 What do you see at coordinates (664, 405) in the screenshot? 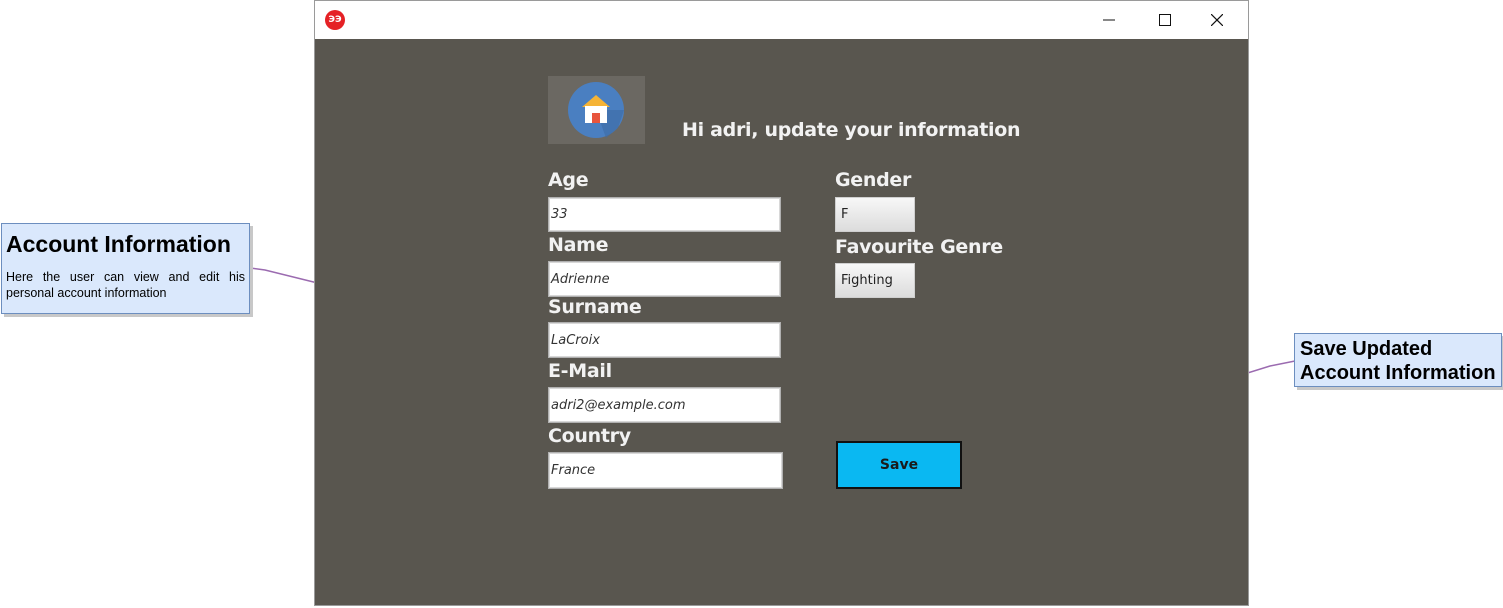
I see `email-input: adri2@example.com` at bounding box center [664, 405].